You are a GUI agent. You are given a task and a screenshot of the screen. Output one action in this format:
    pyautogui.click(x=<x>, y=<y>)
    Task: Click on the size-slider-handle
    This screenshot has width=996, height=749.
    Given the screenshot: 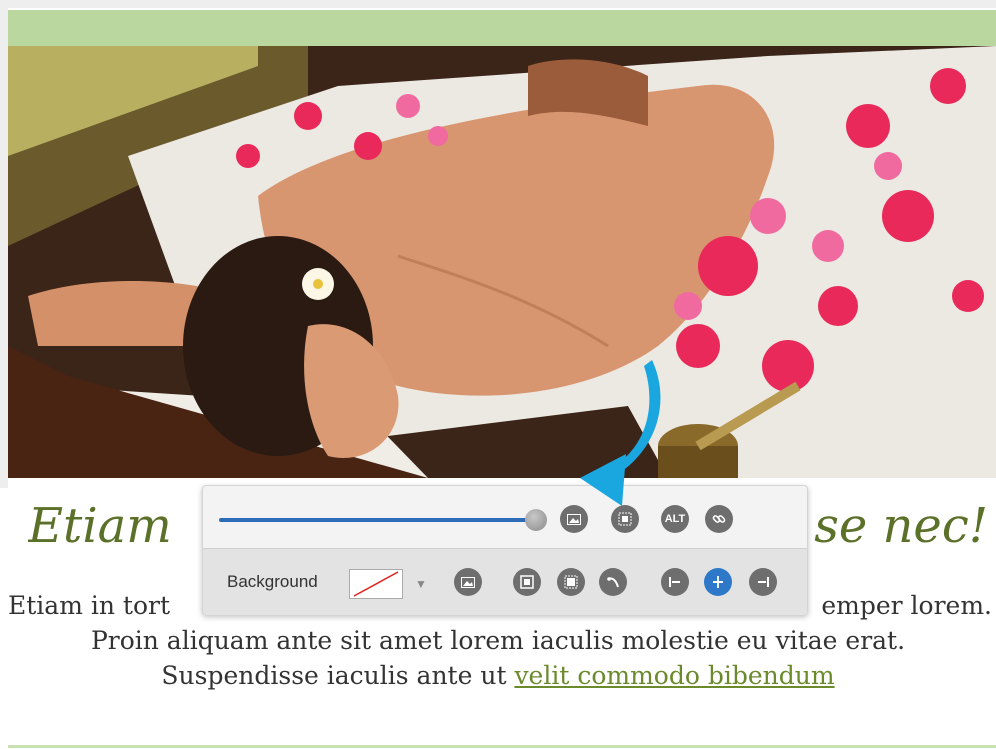 What is the action you would take?
    pyautogui.click(x=536, y=520)
    